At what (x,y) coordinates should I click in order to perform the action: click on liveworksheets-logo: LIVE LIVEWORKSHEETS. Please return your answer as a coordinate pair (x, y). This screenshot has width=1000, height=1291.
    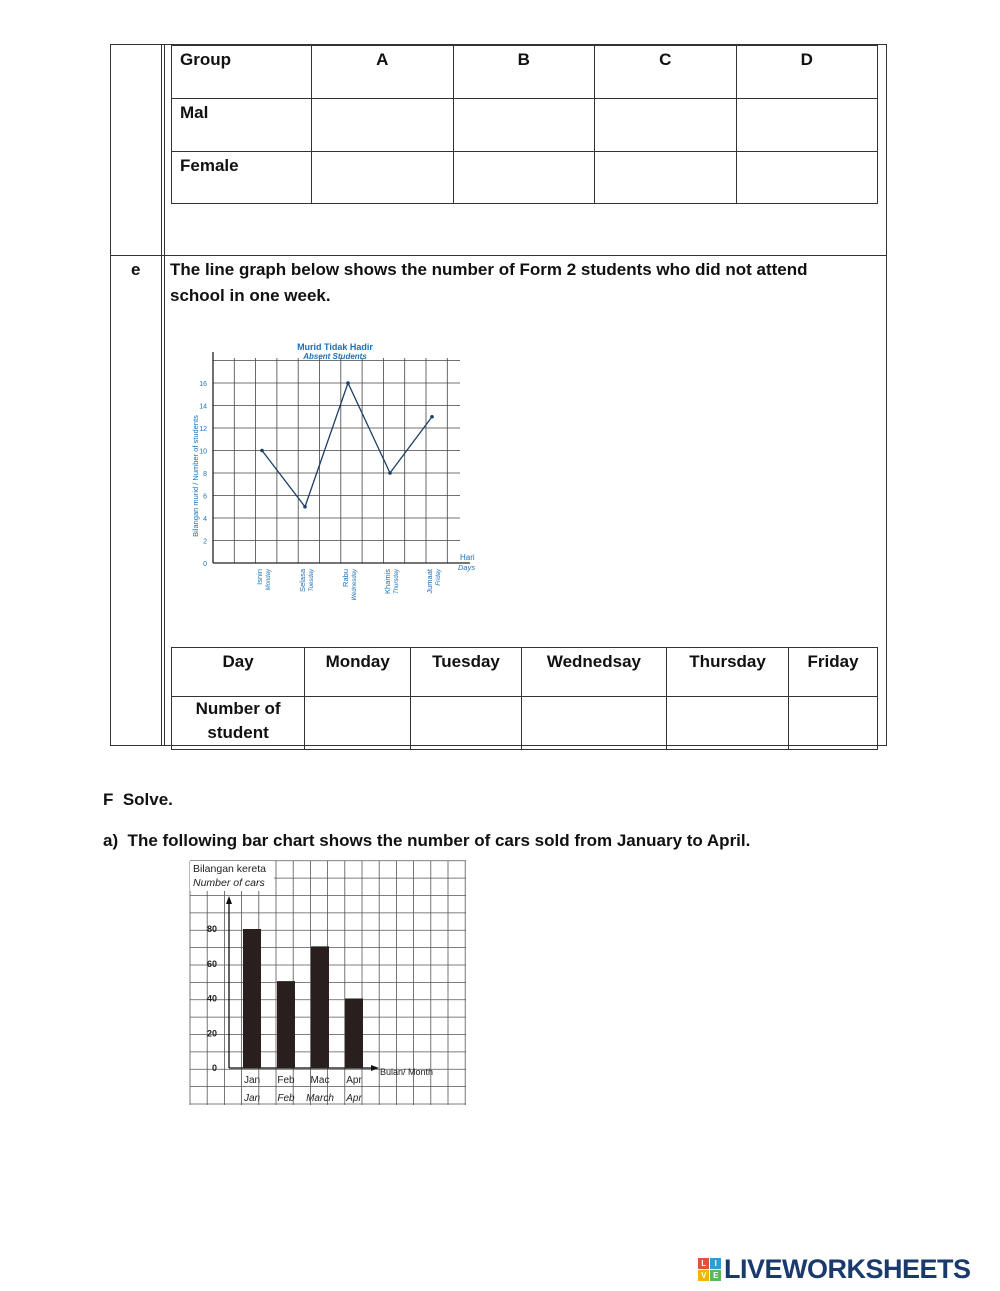
    Looking at the image, I should click on (834, 1269).